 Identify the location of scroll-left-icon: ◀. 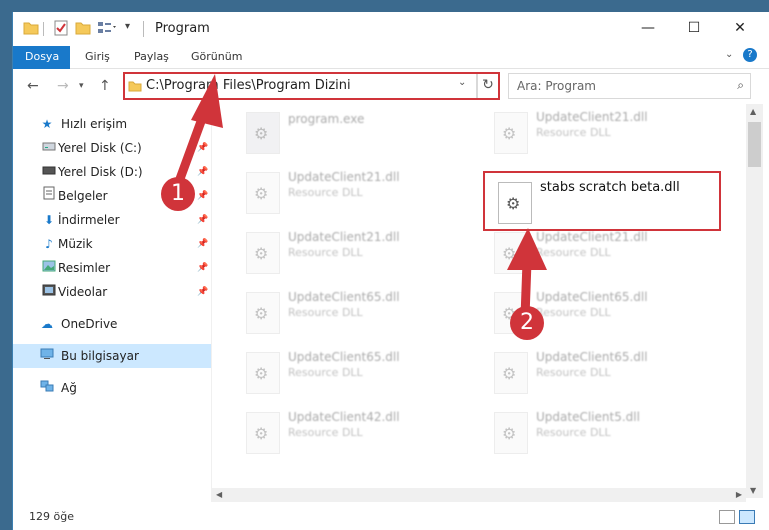
(219, 494).